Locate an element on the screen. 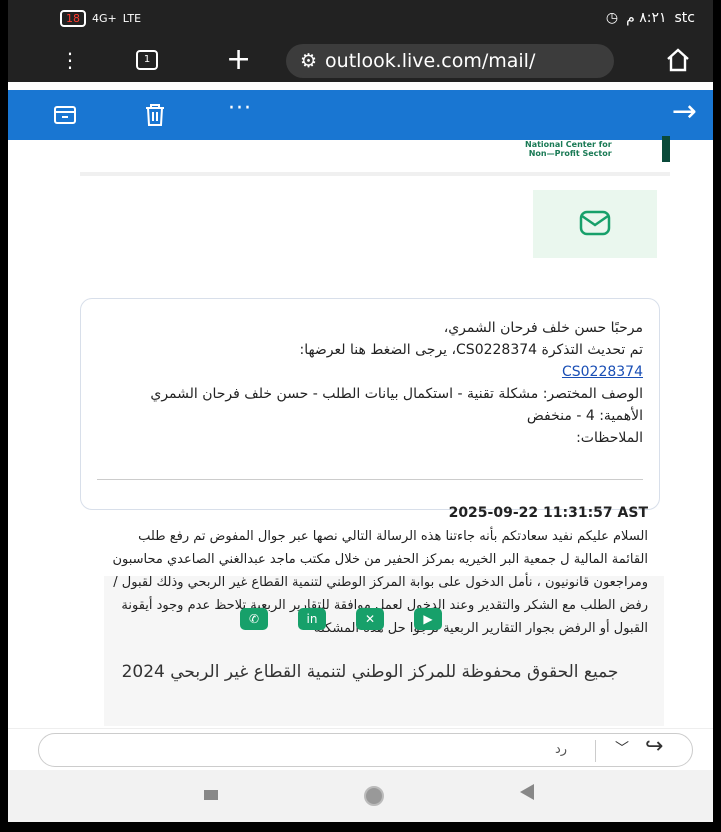  alarm-icon: ◷ is located at coordinates (612, 18).